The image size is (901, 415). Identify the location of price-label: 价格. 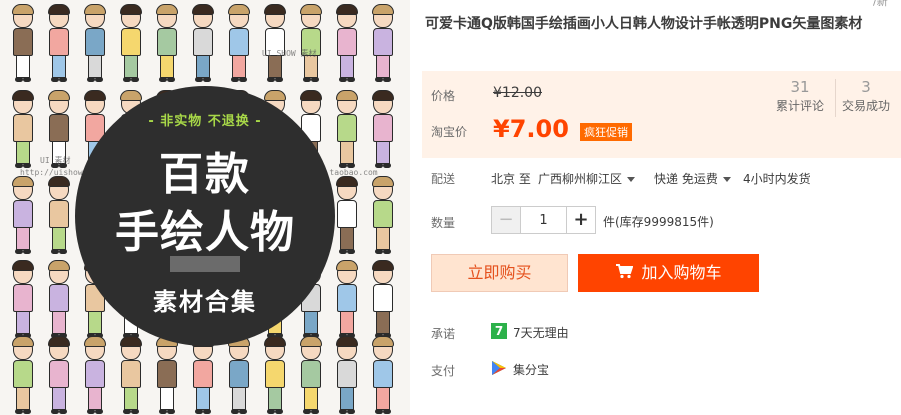
(443, 96).